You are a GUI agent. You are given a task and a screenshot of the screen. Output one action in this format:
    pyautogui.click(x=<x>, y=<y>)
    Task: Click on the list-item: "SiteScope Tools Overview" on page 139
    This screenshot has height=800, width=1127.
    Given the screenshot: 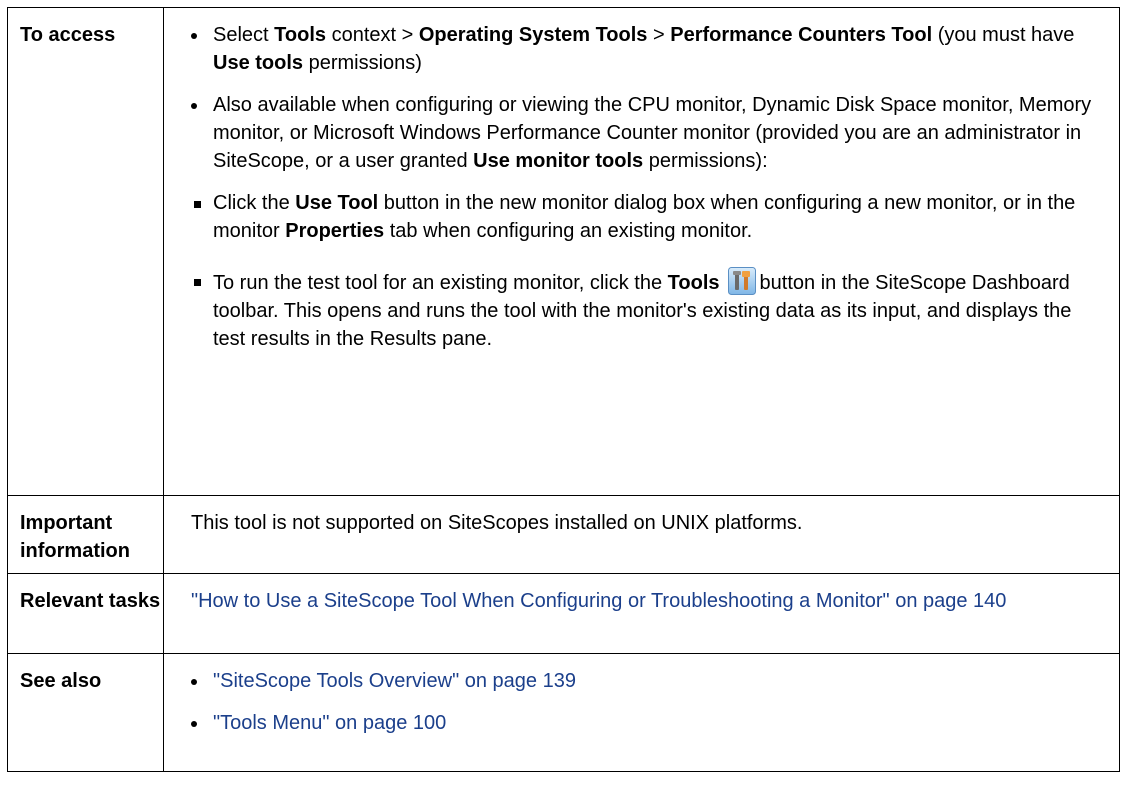 What is the action you would take?
    pyautogui.click(x=641, y=681)
    